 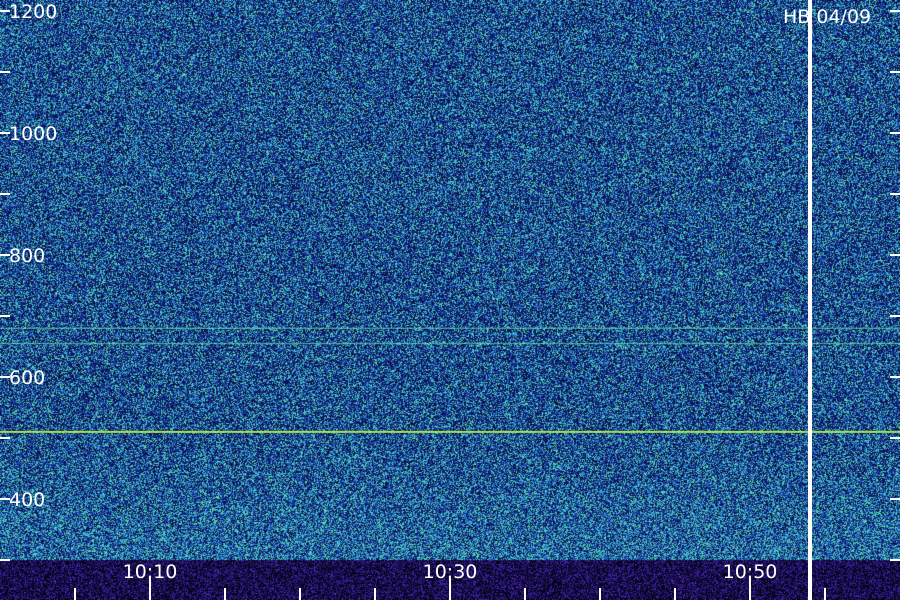 What do you see at coordinates (750, 572) in the screenshot?
I see `x-tick-label: 10:50` at bounding box center [750, 572].